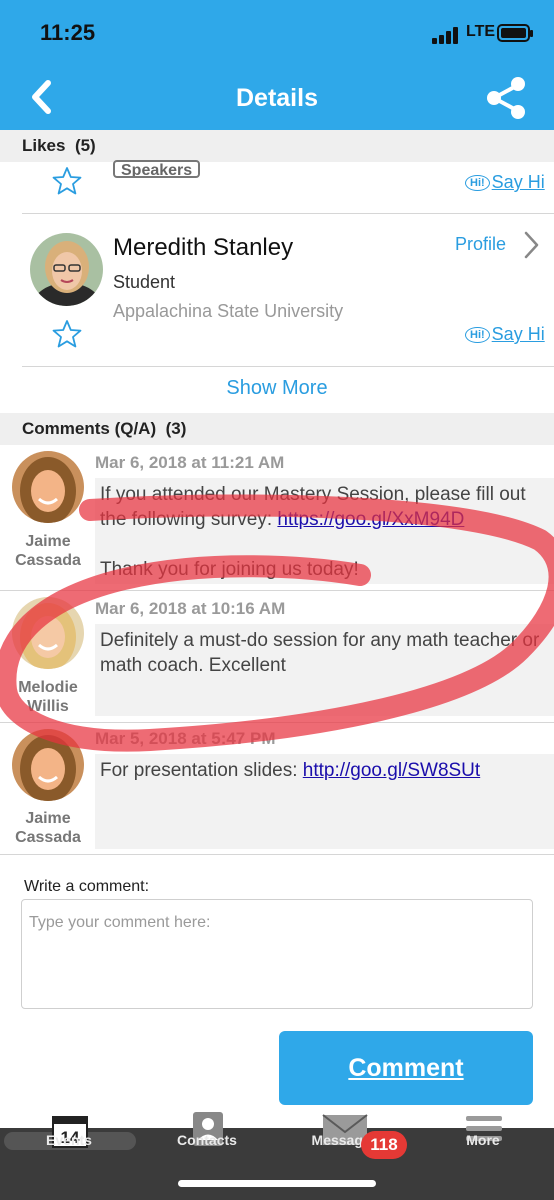  What do you see at coordinates (391, 770) in the screenshot?
I see `comment-link: http://goo.gl/SW8SUt` at bounding box center [391, 770].